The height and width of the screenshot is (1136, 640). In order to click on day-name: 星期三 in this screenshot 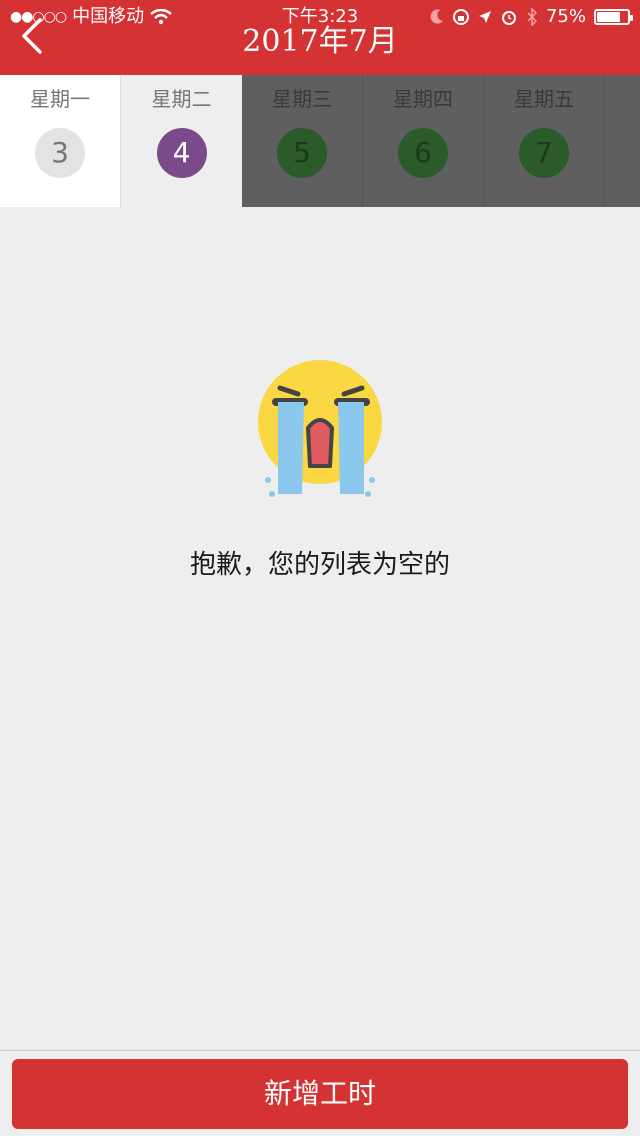, I will do `click(302, 99)`.